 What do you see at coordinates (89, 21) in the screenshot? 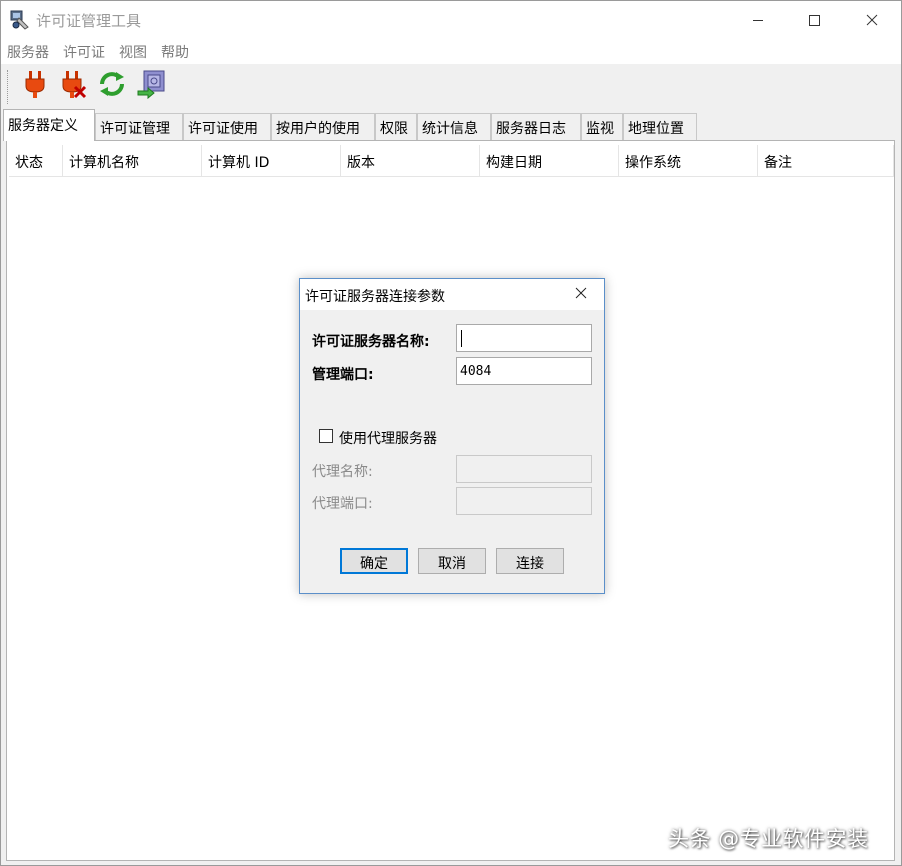
I see `window-title: 许可证管理工具` at bounding box center [89, 21].